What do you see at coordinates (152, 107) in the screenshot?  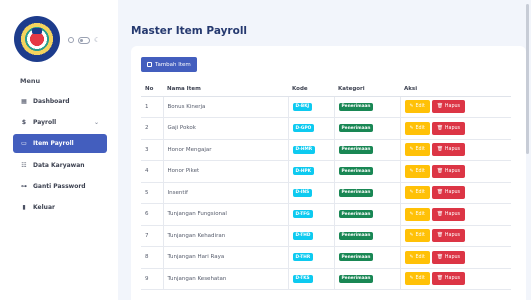 I see `row-no: 1` at bounding box center [152, 107].